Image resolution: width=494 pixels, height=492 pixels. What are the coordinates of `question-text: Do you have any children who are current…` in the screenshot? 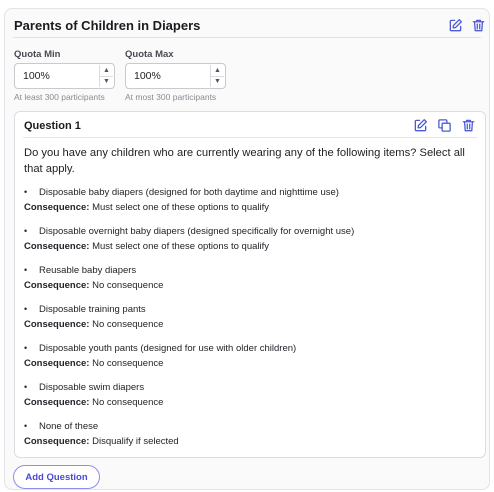 It's located at (244, 161).